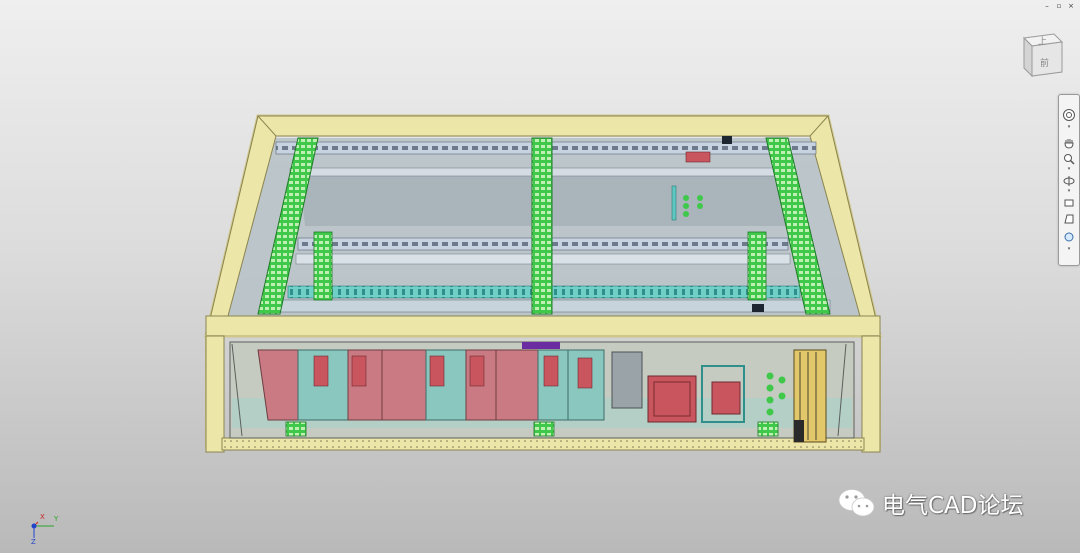 The height and width of the screenshot is (553, 1080). I want to click on top-frame-fill-front, so click(543, 326).